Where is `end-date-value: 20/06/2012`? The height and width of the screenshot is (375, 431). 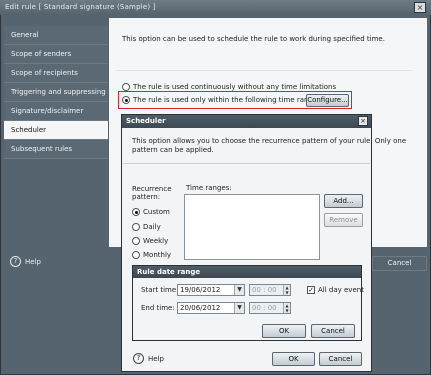 end-date-value: 20/06/2012 is located at coordinates (200, 308).